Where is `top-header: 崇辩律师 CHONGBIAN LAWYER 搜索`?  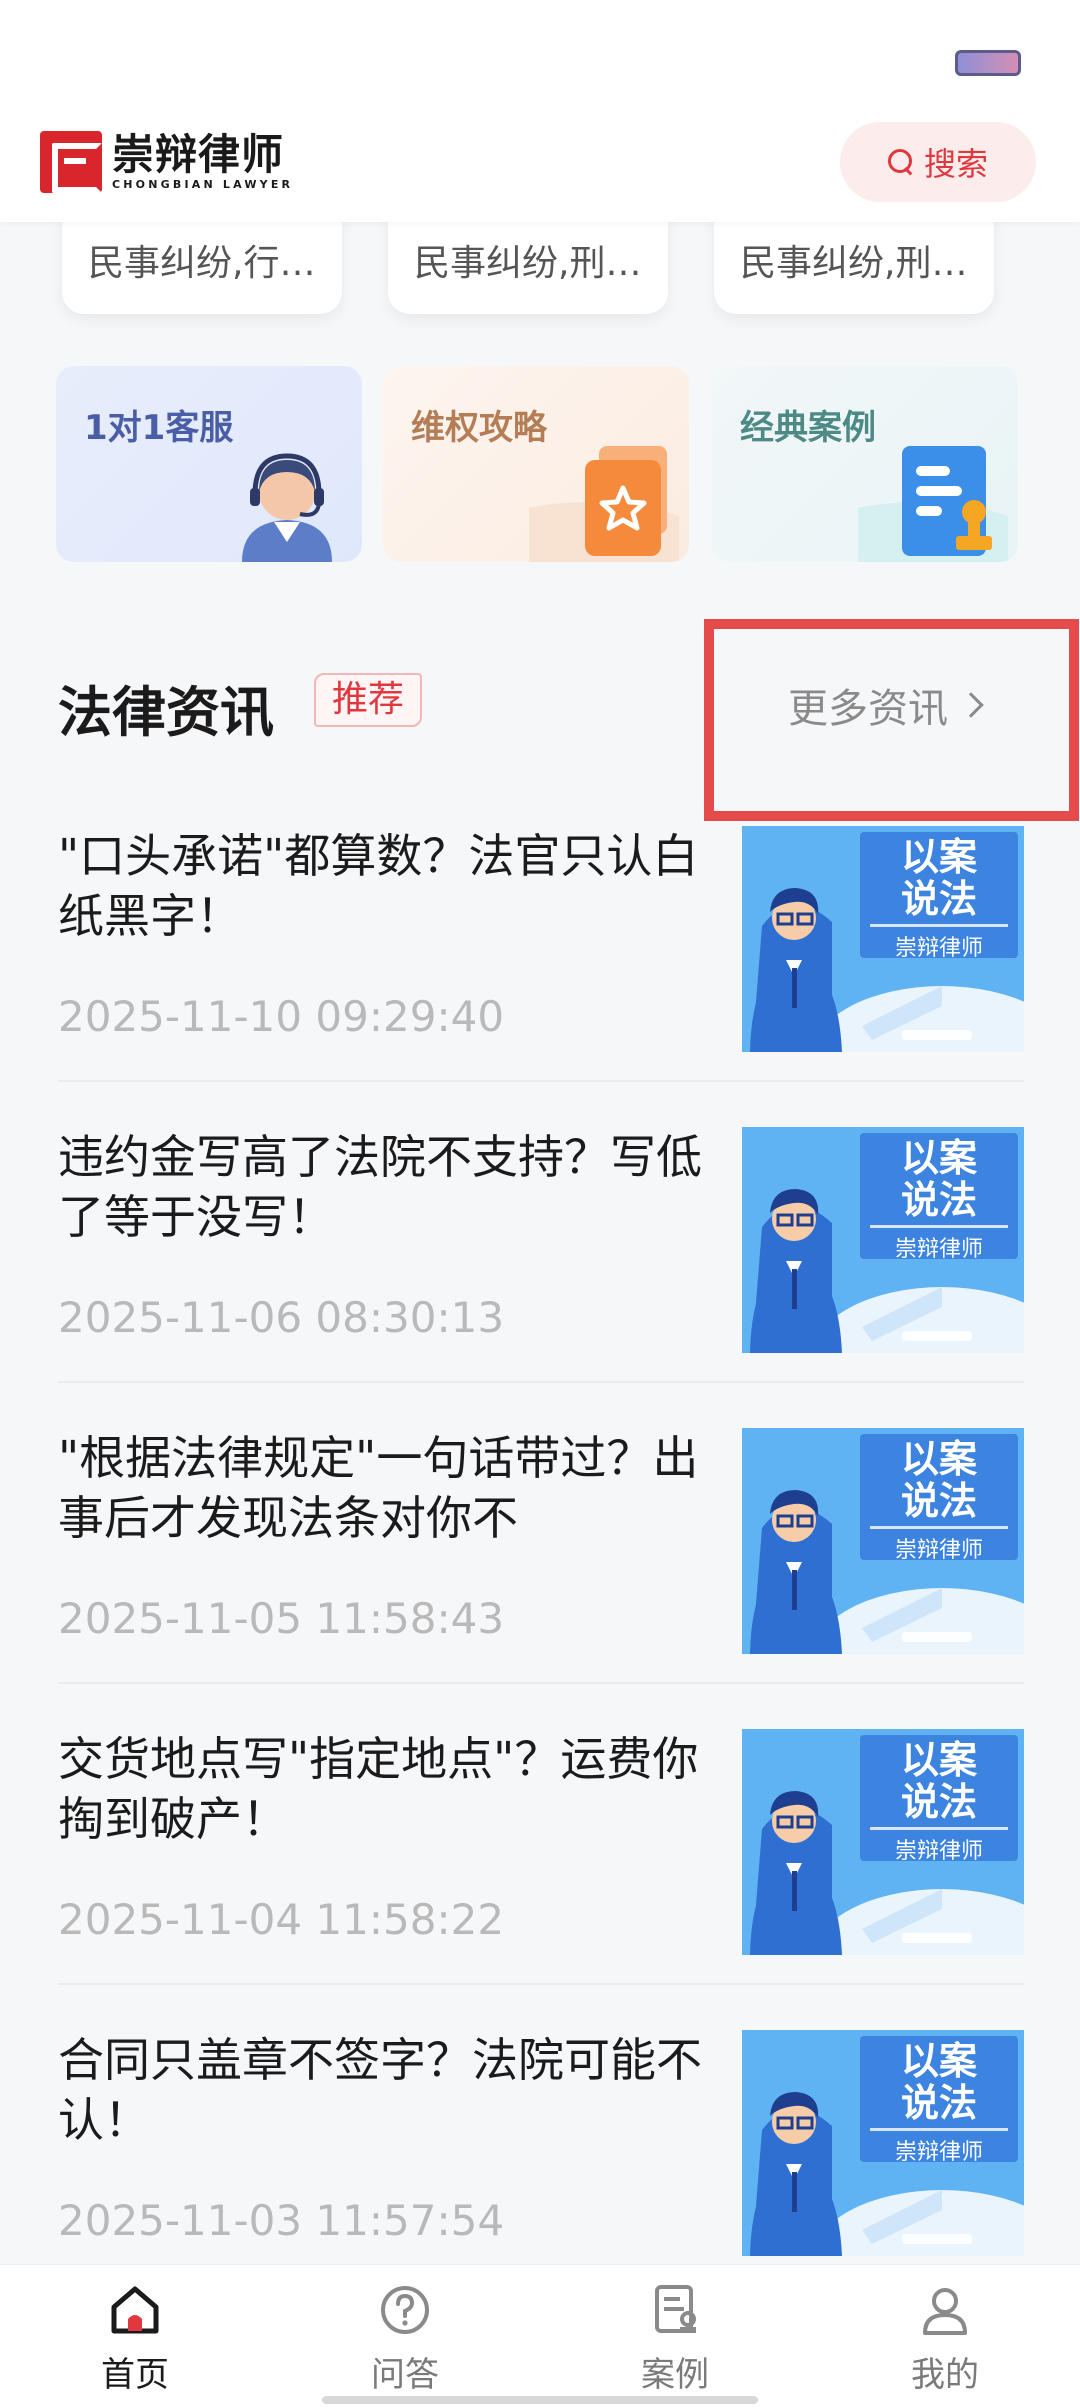
top-header: 崇辩律师 CHONGBIAN LAWYER 搜索 is located at coordinates (540, 111).